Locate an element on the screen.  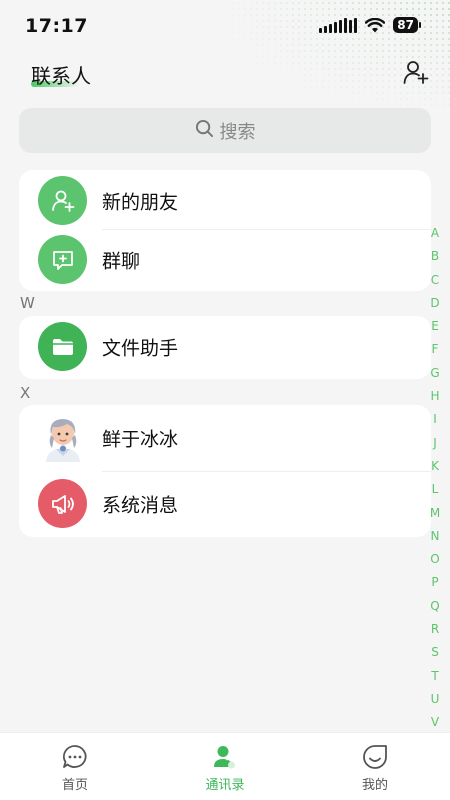
contact-label: 鲜于冰冰 is located at coordinates (140, 439).